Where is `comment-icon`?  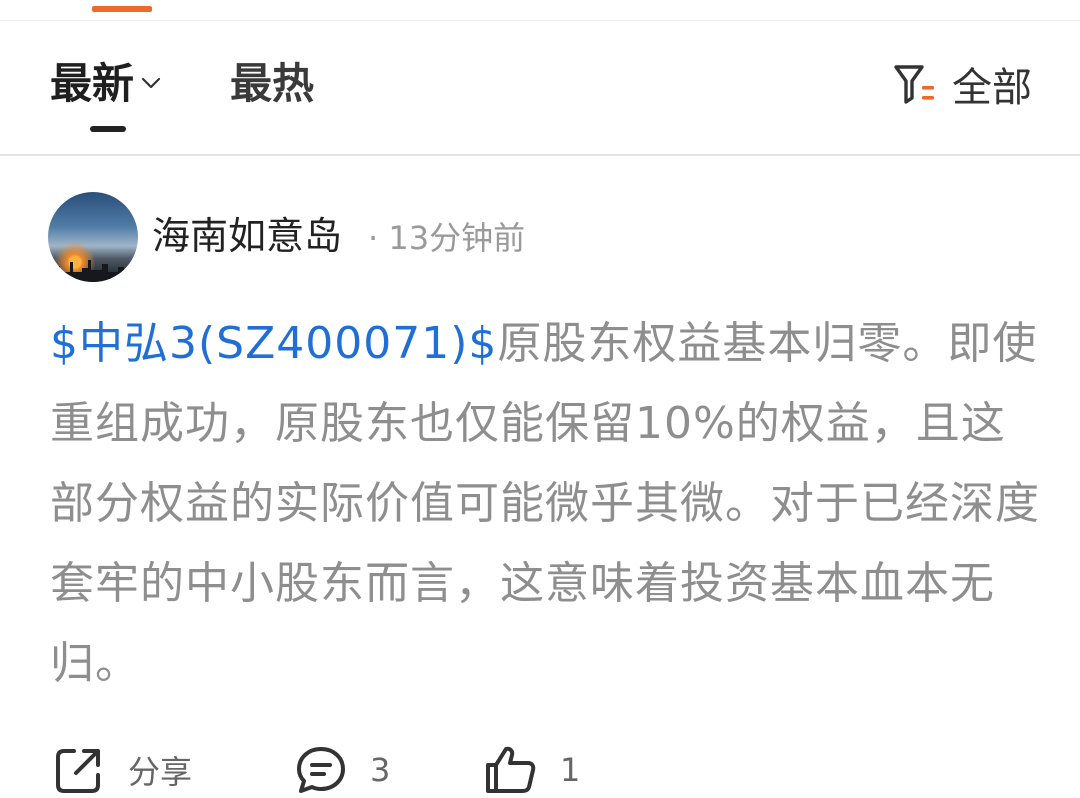 comment-icon is located at coordinates (321, 770).